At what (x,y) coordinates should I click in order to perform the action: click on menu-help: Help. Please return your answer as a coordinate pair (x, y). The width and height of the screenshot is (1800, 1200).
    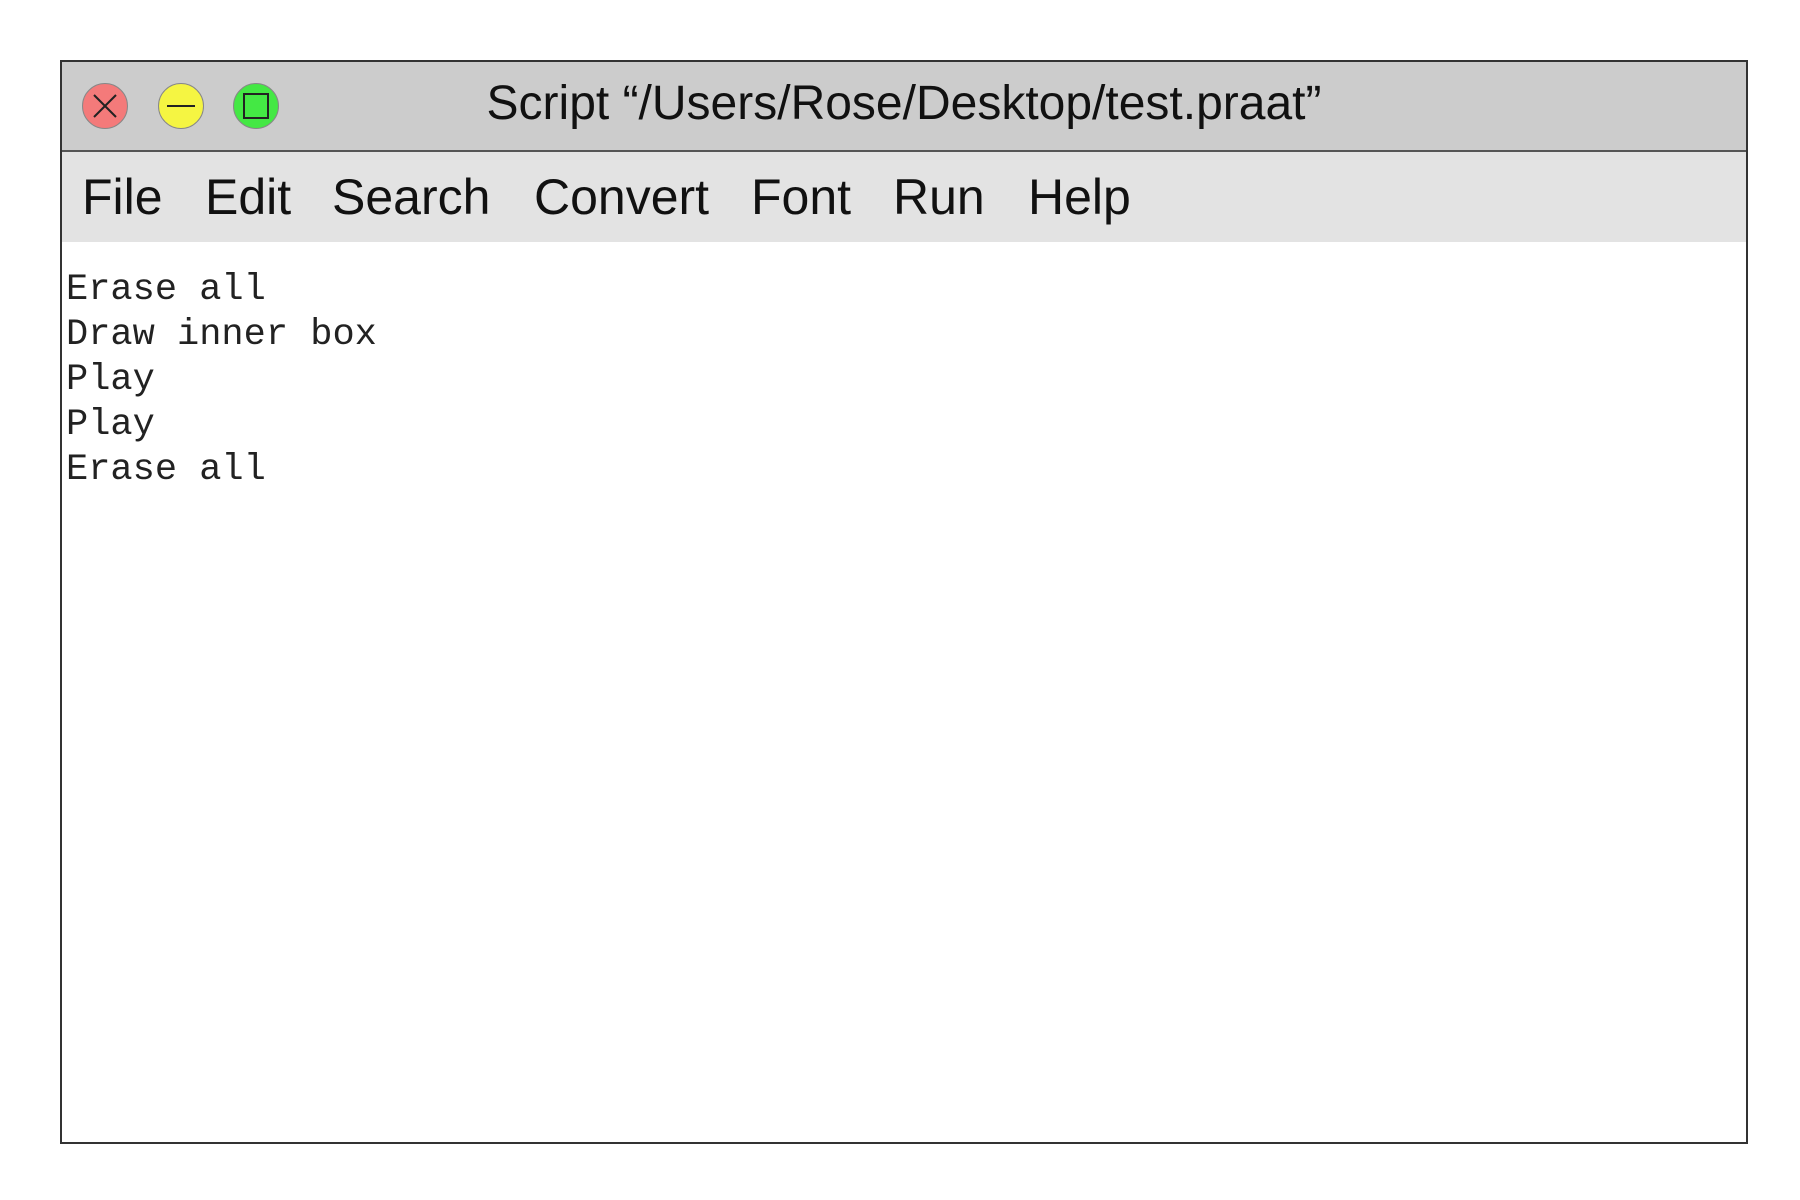
    Looking at the image, I should click on (1079, 197).